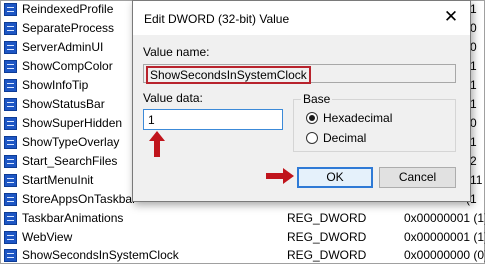 The image size is (485, 265). Describe the element at coordinates (335, 177) in the screenshot. I see `ok-button: OK` at that location.